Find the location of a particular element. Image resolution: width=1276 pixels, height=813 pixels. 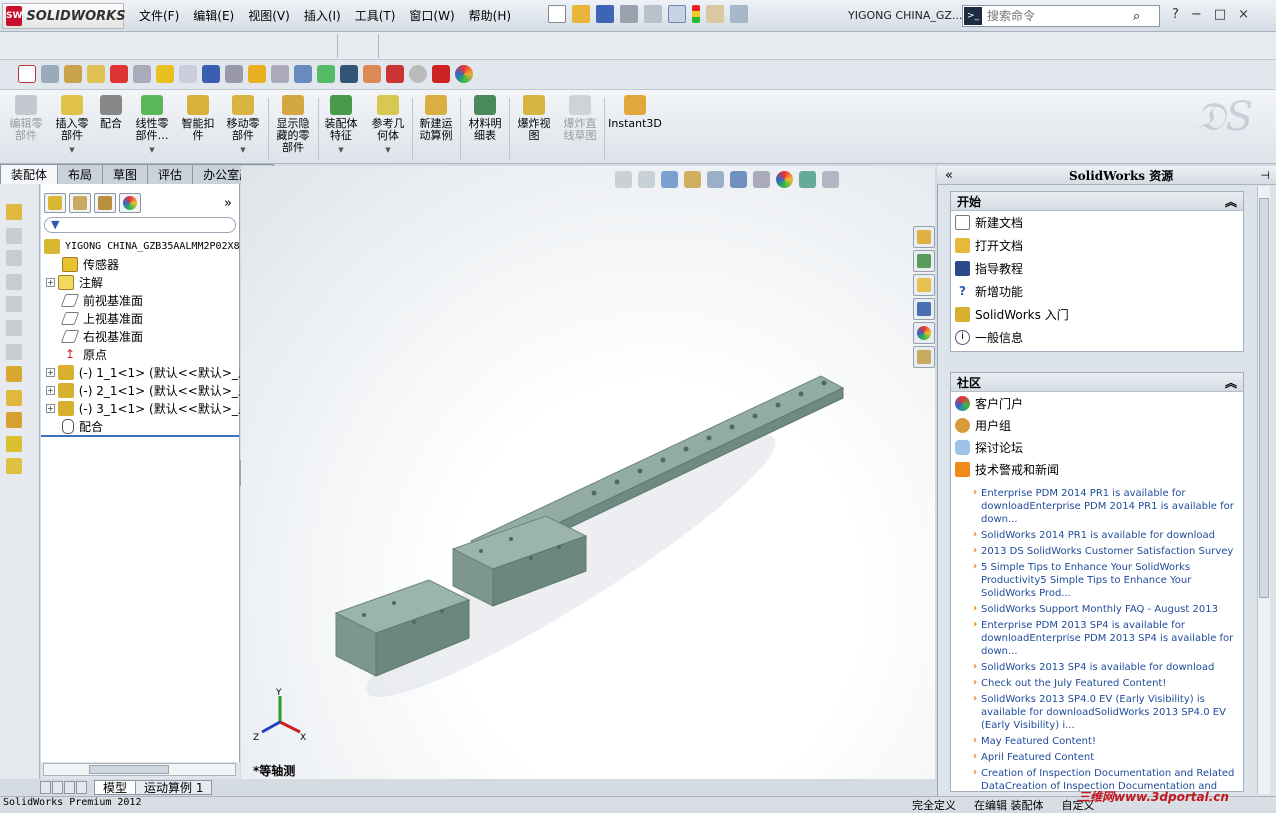

filter-box: ▼ is located at coordinates (140, 225).